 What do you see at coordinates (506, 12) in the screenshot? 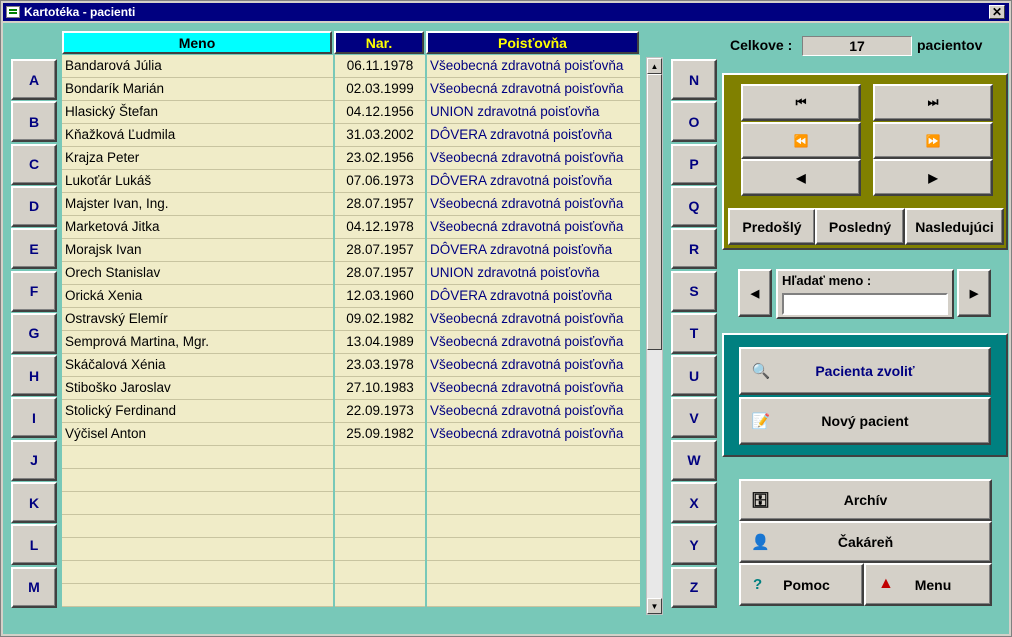
I see `title-bar: Kartotéka - pacienti ✕` at bounding box center [506, 12].